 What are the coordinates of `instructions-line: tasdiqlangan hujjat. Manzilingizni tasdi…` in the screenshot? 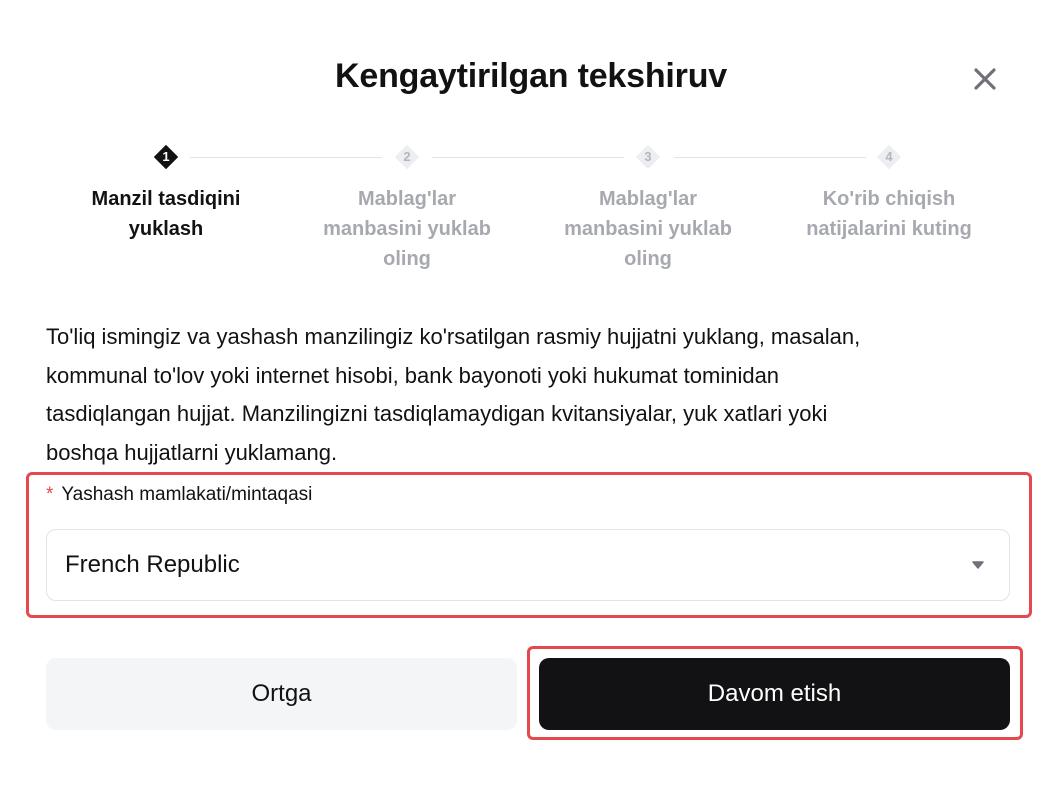 It's located at (437, 413).